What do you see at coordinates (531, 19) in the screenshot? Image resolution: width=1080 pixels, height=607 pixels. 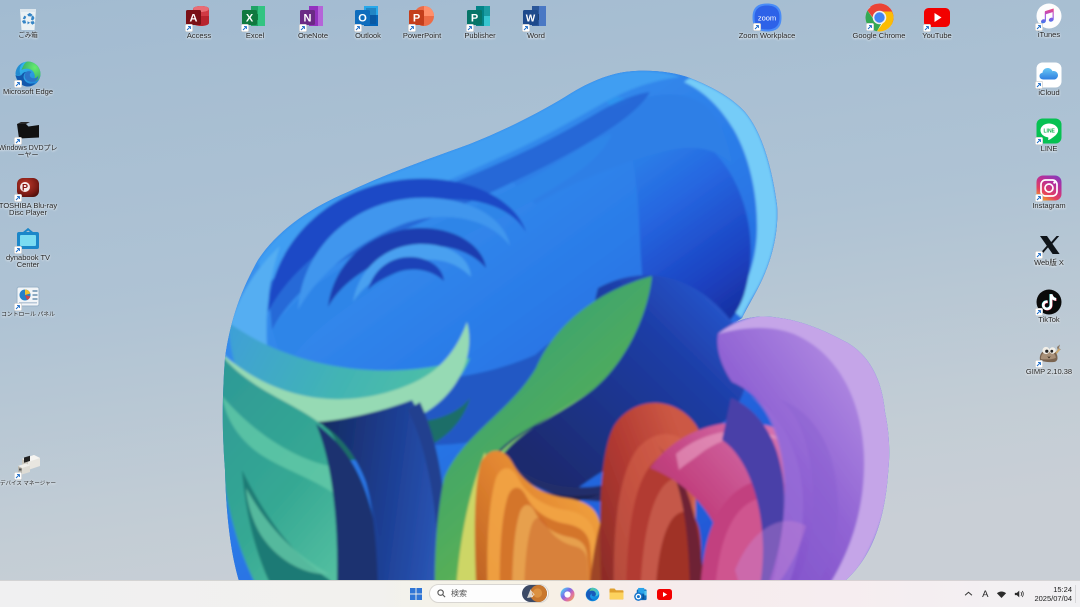 I see `svg-text: W` at bounding box center [531, 19].